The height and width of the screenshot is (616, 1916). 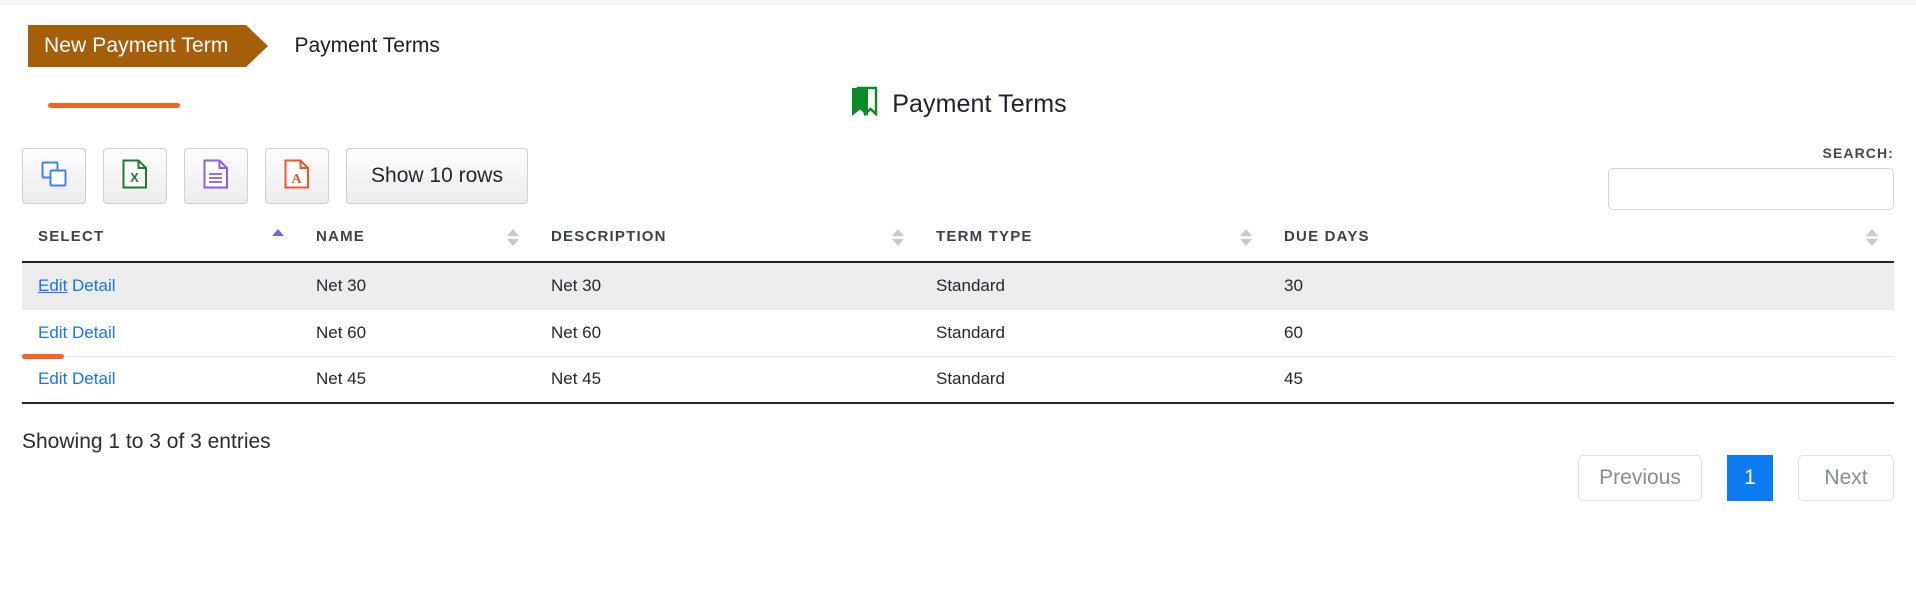 I want to click on column-header-due-days: DUE DAYS, so click(x=1581, y=245).